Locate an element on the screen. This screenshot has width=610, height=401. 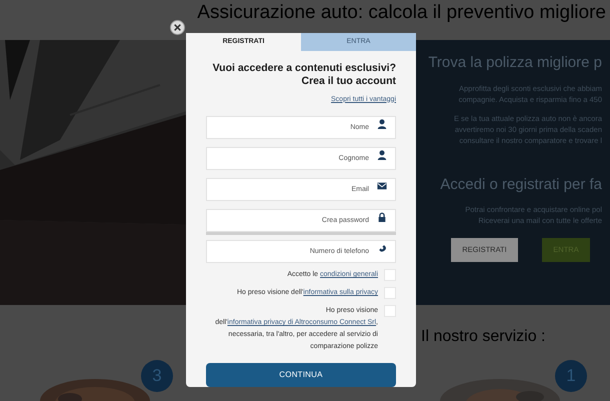
close-icon is located at coordinates (177, 27).